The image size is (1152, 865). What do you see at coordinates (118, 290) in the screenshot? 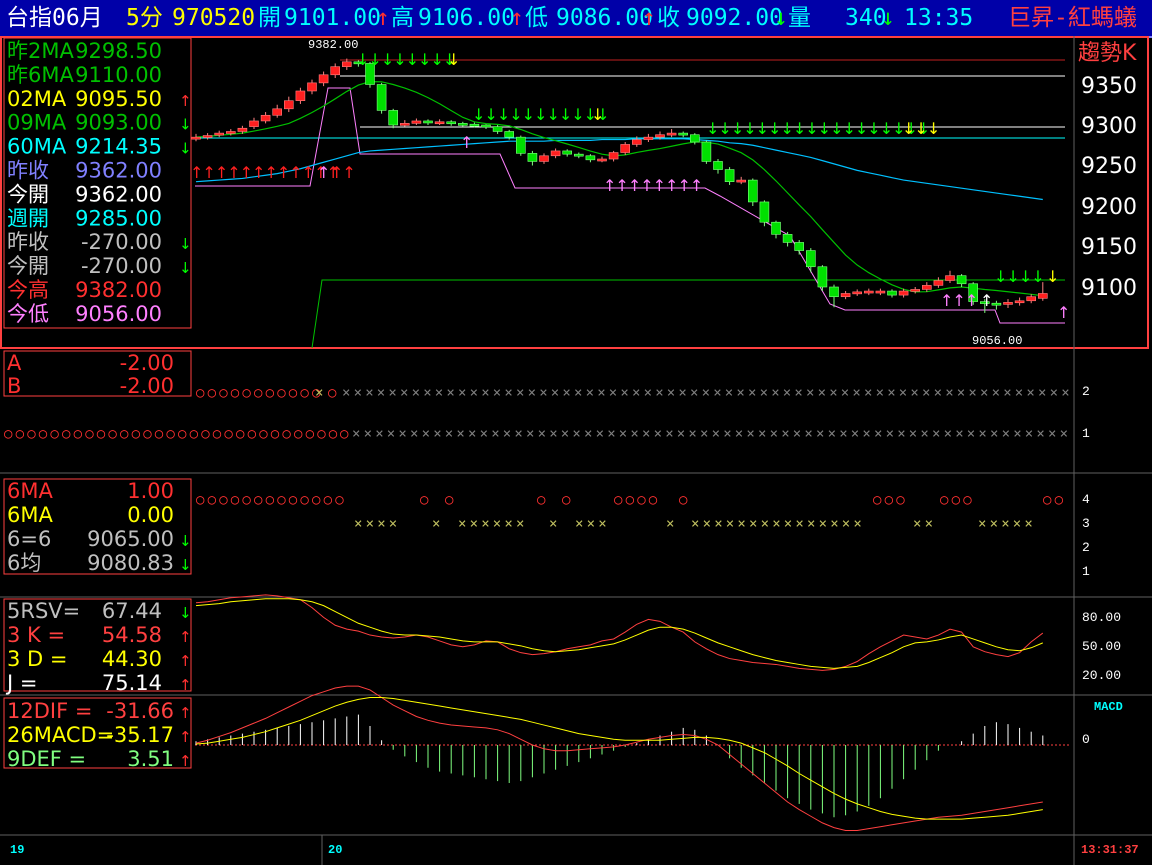
I see `legend-value: 9382.00` at bounding box center [118, 290].